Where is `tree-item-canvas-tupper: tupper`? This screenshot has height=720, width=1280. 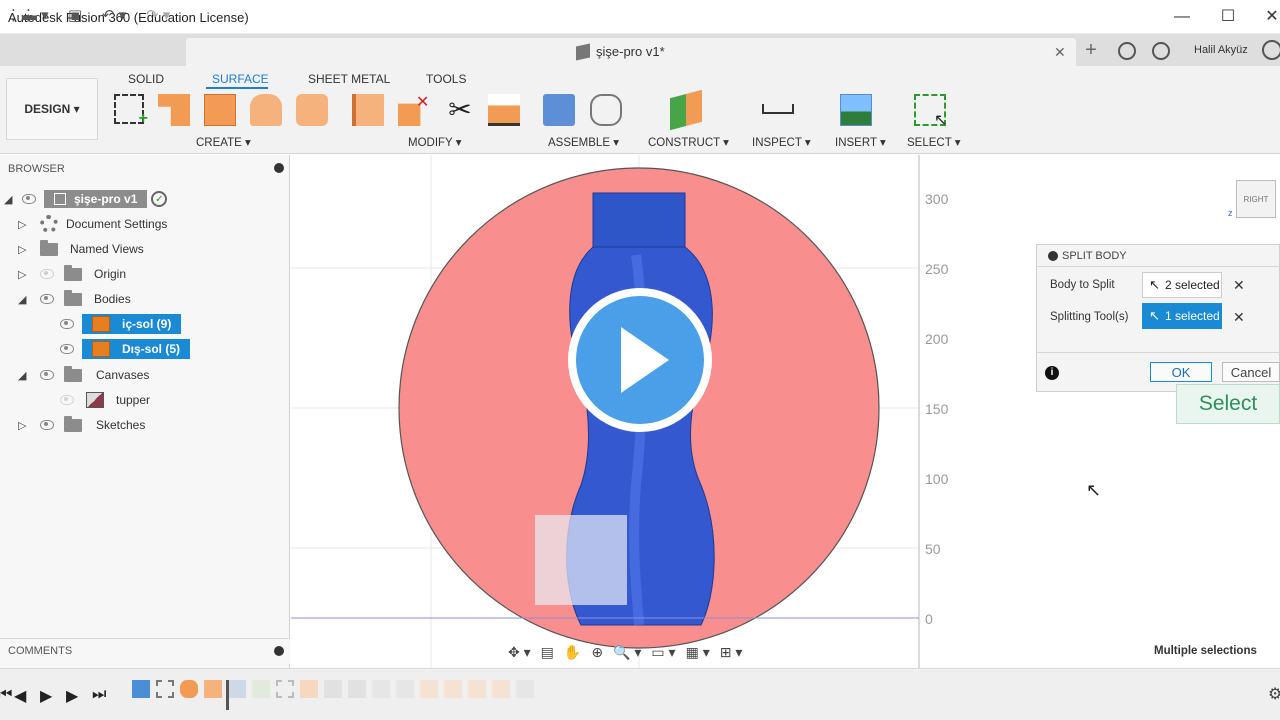 tree-item-canvas-tupper: tupper is located at coordinates (105, 400).